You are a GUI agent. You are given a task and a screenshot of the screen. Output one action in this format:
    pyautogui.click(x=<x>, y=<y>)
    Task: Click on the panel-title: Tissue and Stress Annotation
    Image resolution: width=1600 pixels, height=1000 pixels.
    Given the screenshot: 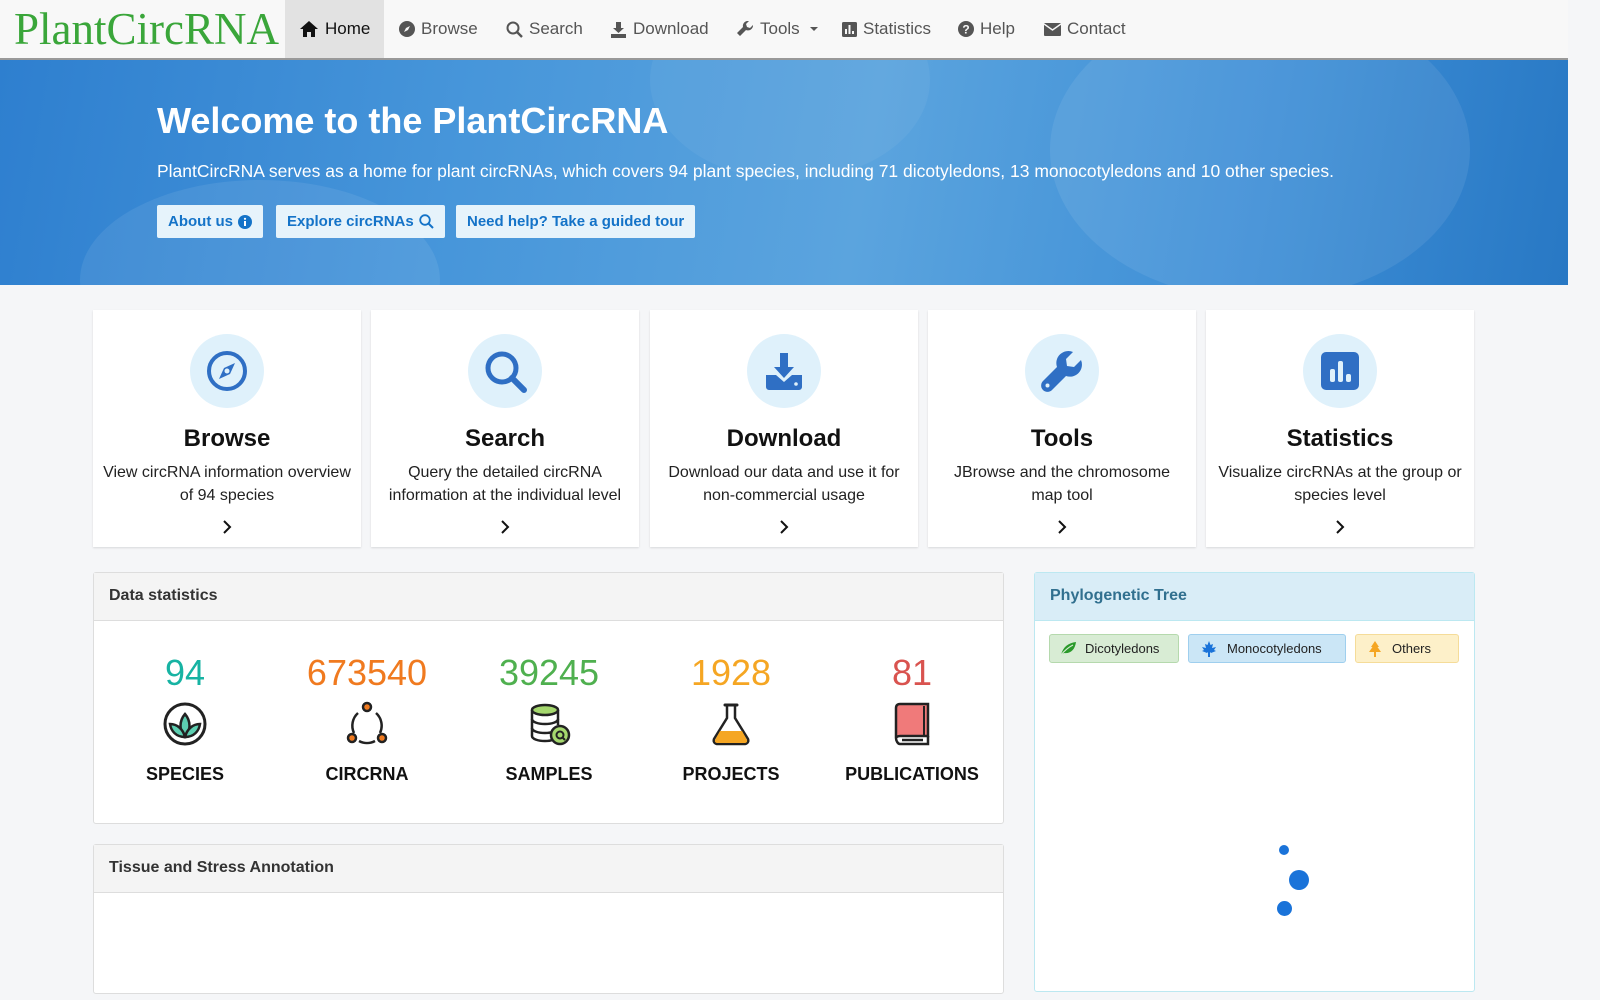 What is the action you would take?
    pyautogui.click(x=548, y=869)
    